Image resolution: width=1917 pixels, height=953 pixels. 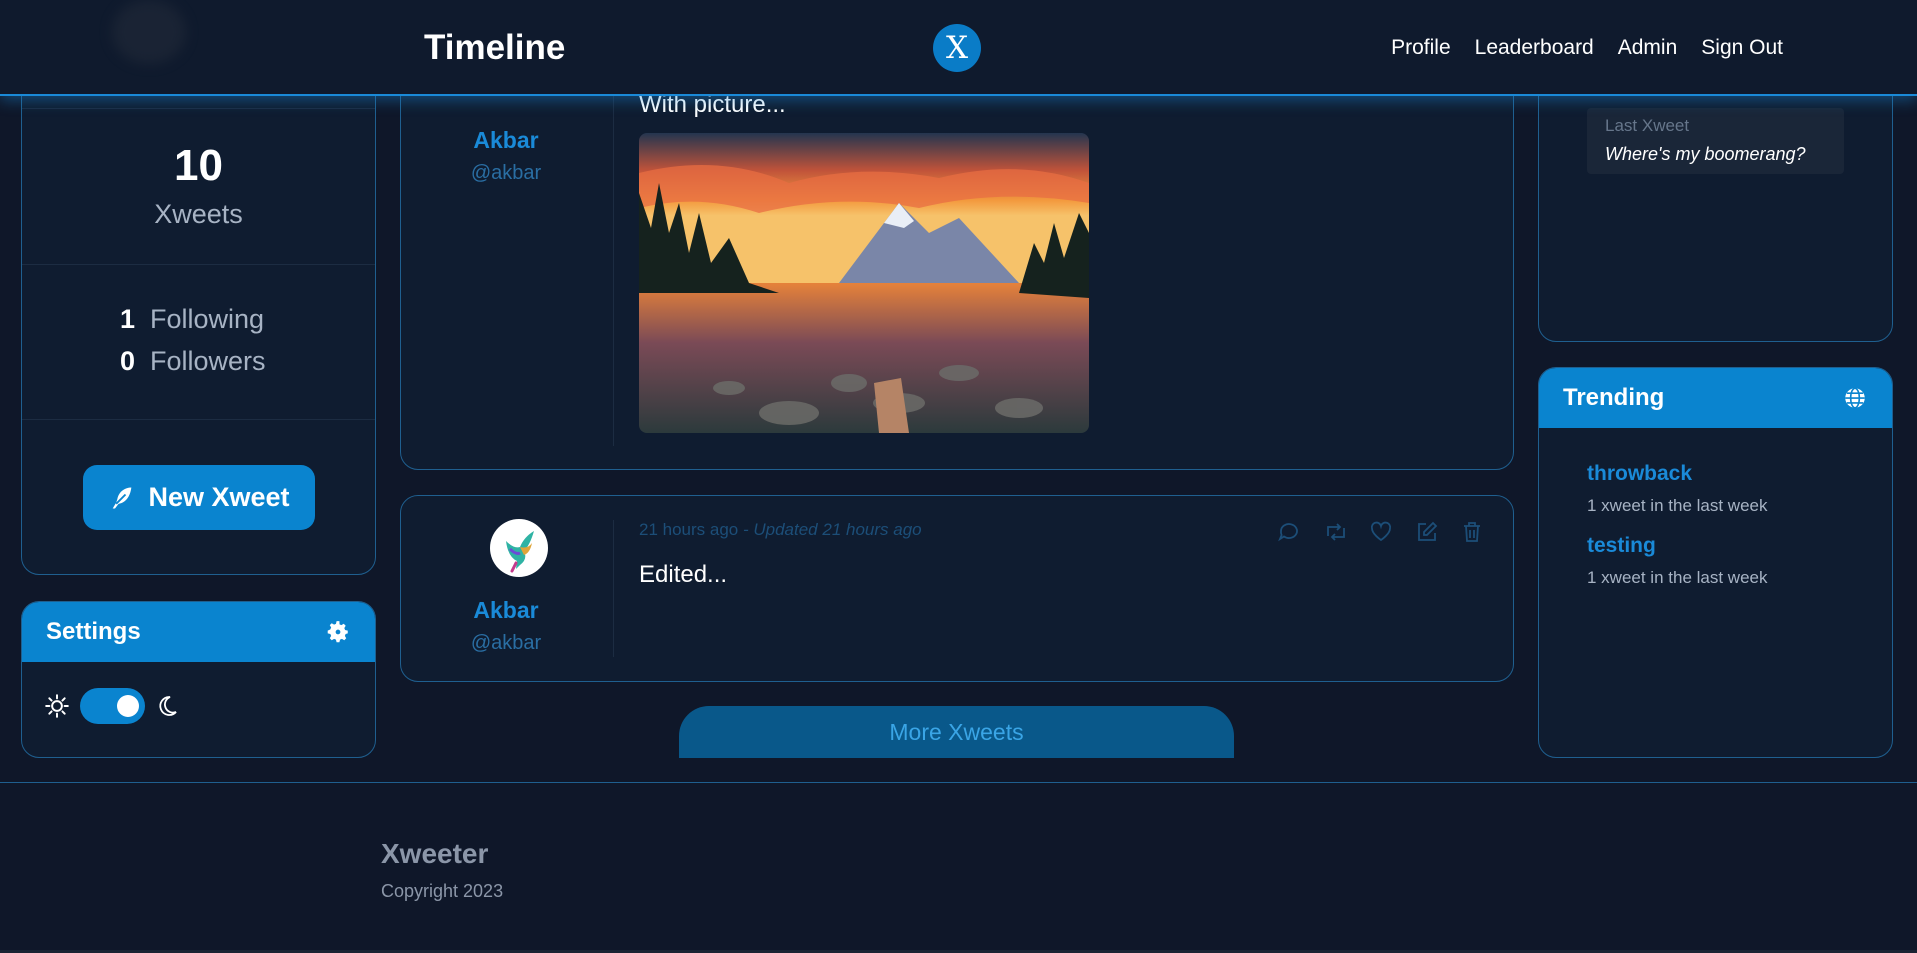 I want to click on last-xweet-label: Last Xweet, so click(x=1647, y=125).